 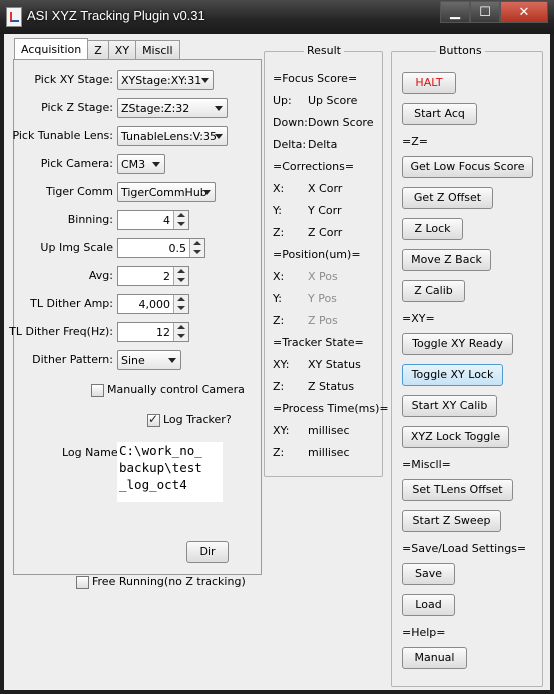 I want to click on tunable-lens-value: TunableLens:V:35, so click(x=169, y=136).